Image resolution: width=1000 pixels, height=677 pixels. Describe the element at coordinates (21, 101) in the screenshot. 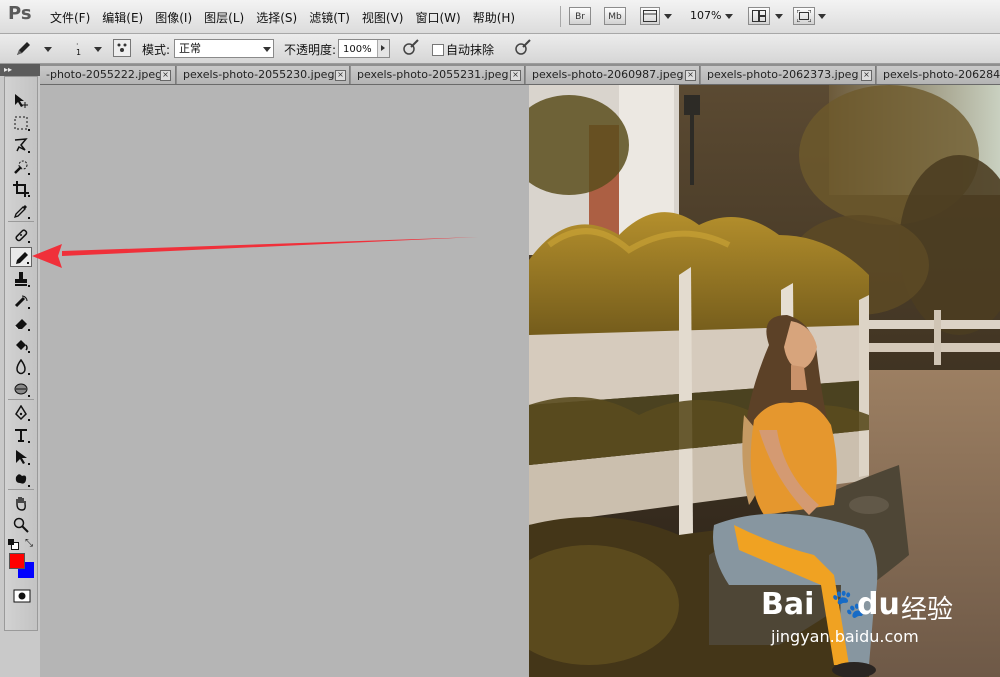

I see `move-tool` at that location.